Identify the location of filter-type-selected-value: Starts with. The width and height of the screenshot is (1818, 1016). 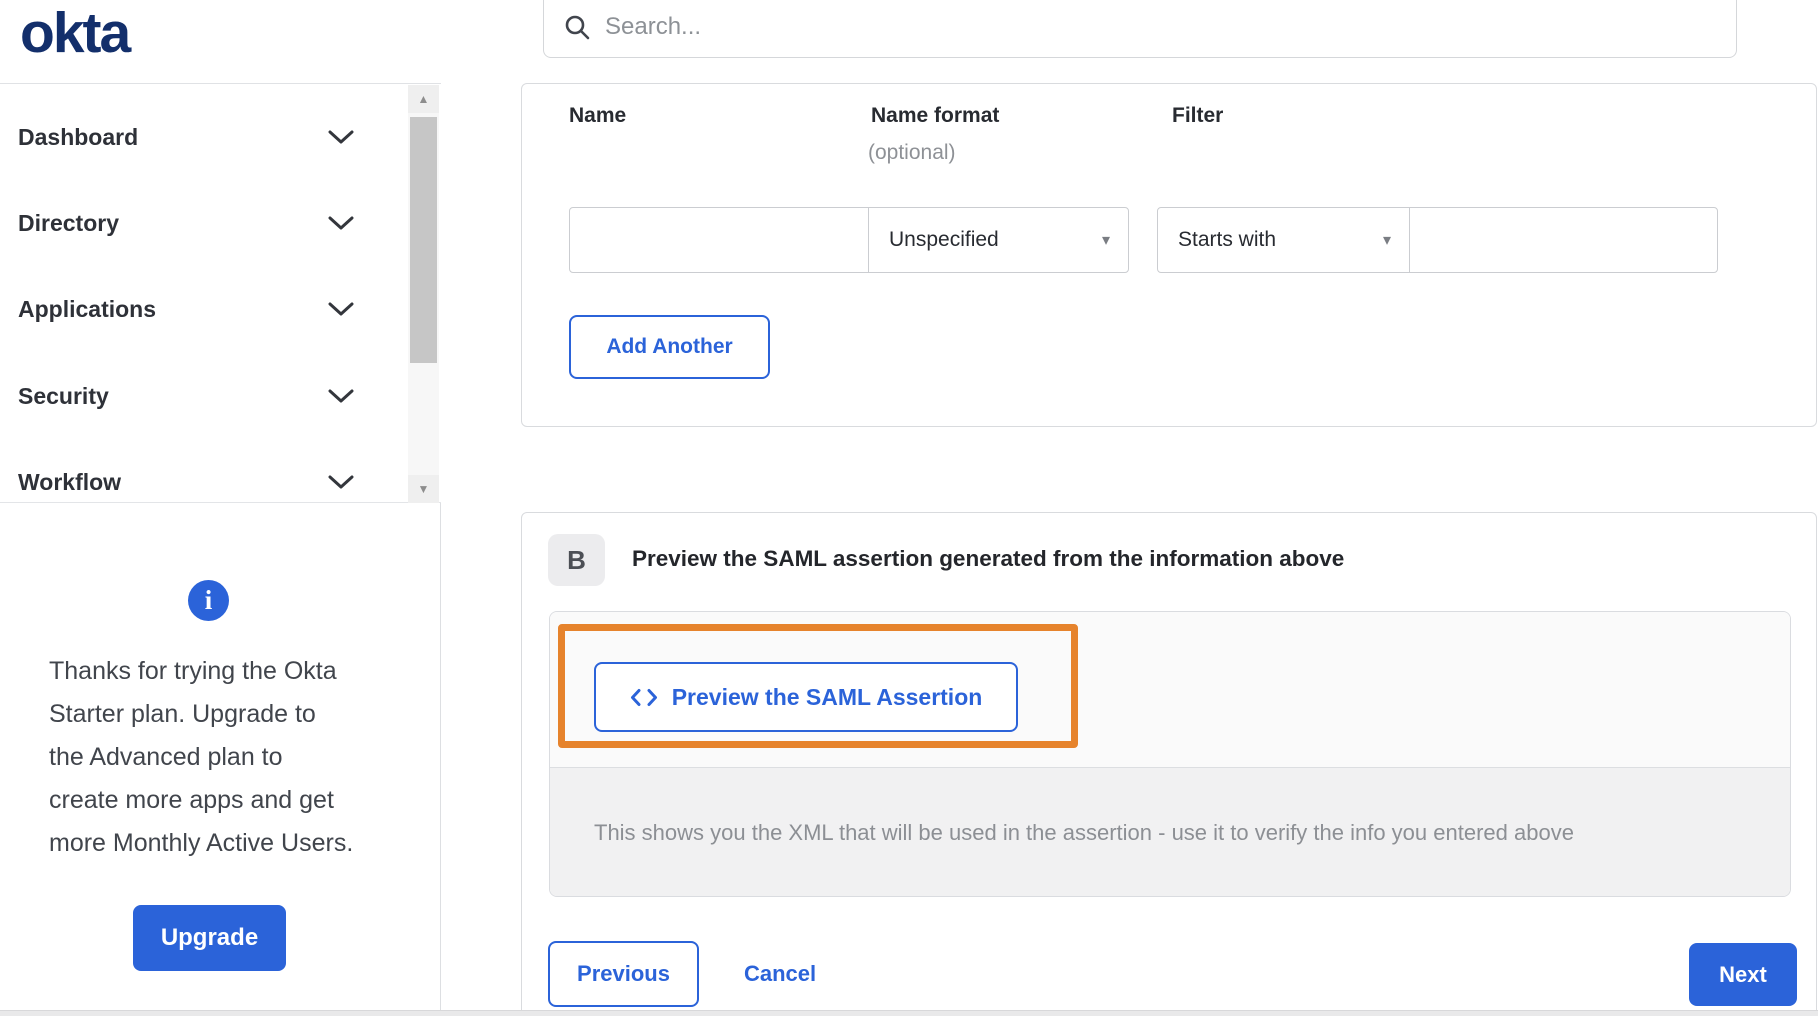
(1227, 239).